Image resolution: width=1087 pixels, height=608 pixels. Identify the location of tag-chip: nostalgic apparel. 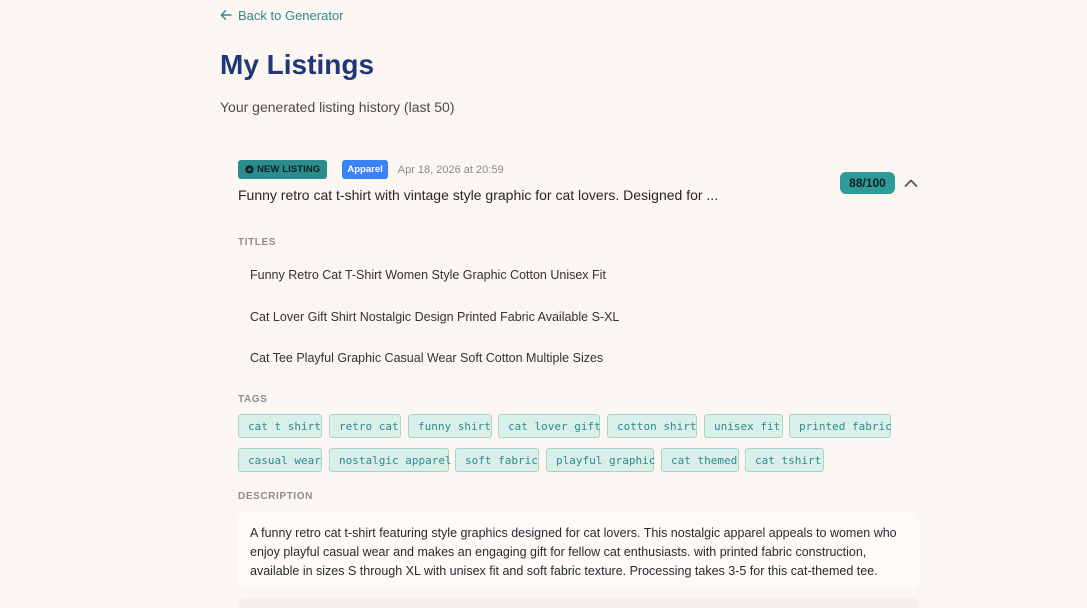
(390, 460).